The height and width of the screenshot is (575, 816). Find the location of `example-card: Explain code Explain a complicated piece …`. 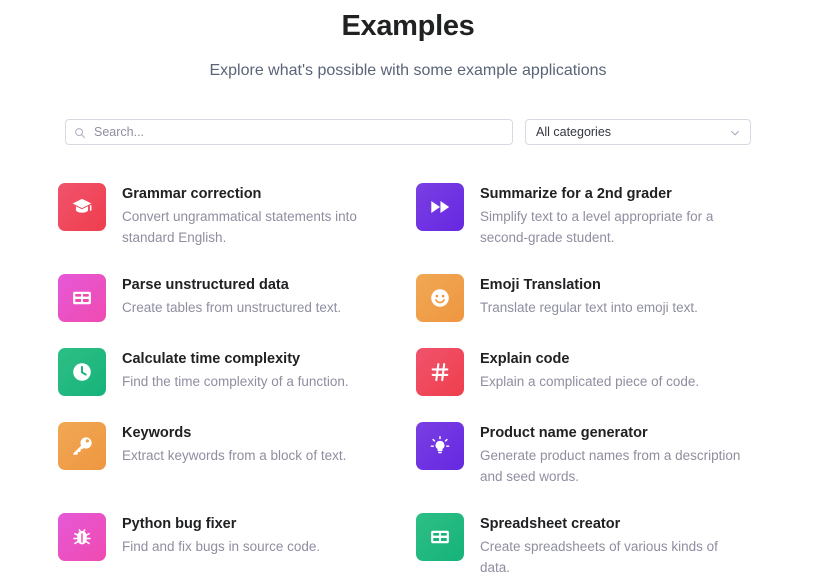

example-card: Explain code Explain a complicated piece … is located at coordinates (581, 372).